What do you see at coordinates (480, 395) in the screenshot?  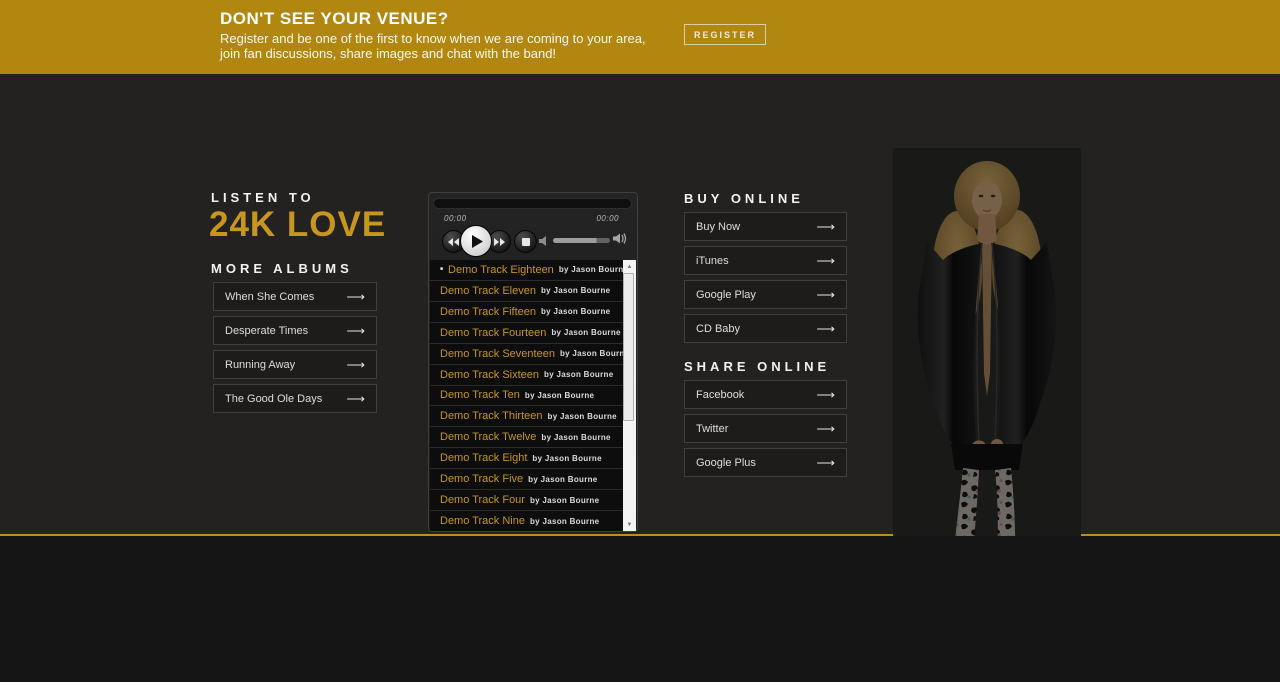 I see `track-title: Demo Track Ten` at bounding box center [480, 395].